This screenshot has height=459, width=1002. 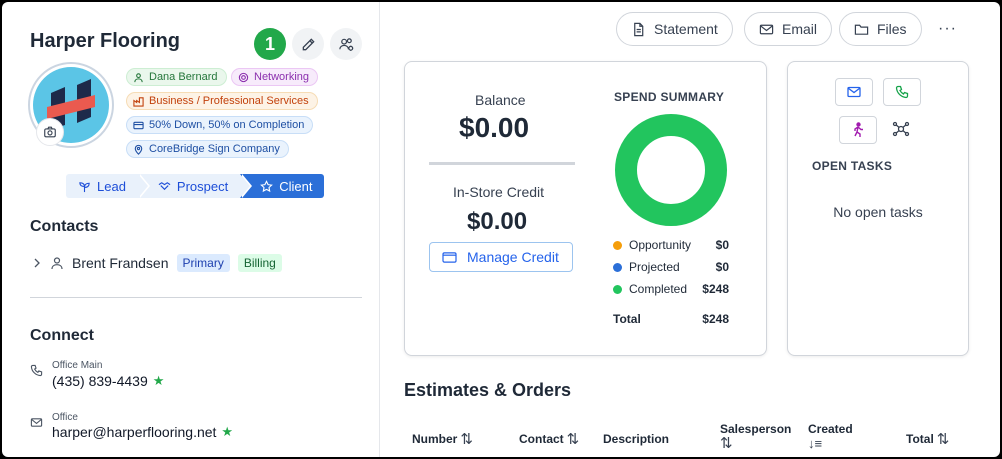 I want to click on column-number: Number ⇅, so click(x=442, y=439).